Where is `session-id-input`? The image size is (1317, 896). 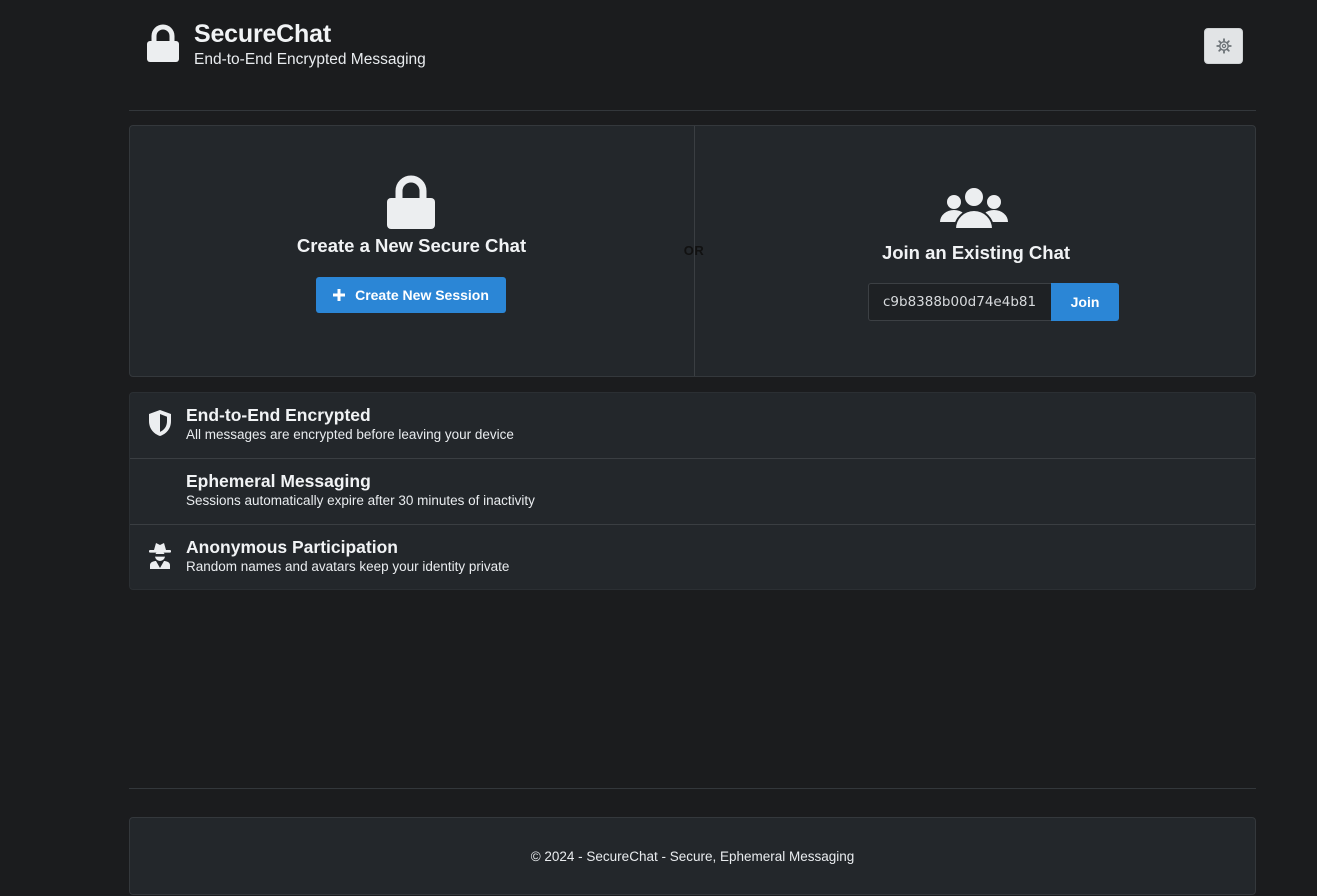
session-id-input is located at coordinates (959, 302).